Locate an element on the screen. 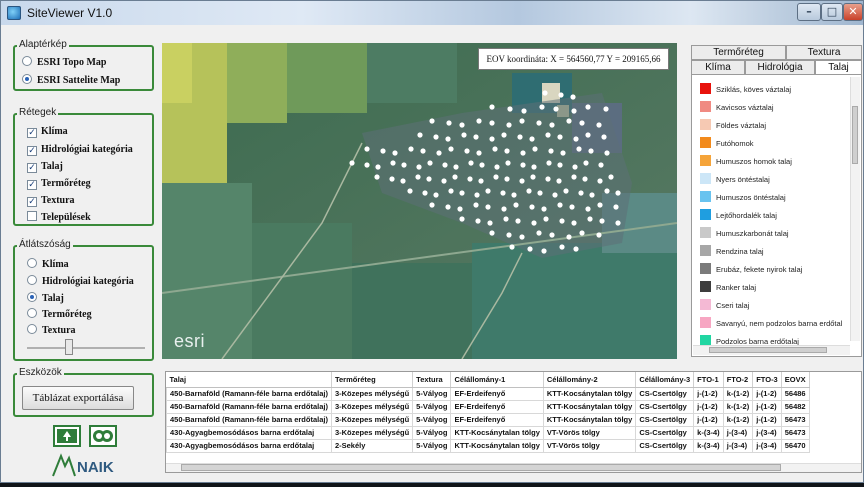 The image size is (864, 487). title-bar: SiteViewer V1.0 – □ ✕ is located at coordinates (432, 13).